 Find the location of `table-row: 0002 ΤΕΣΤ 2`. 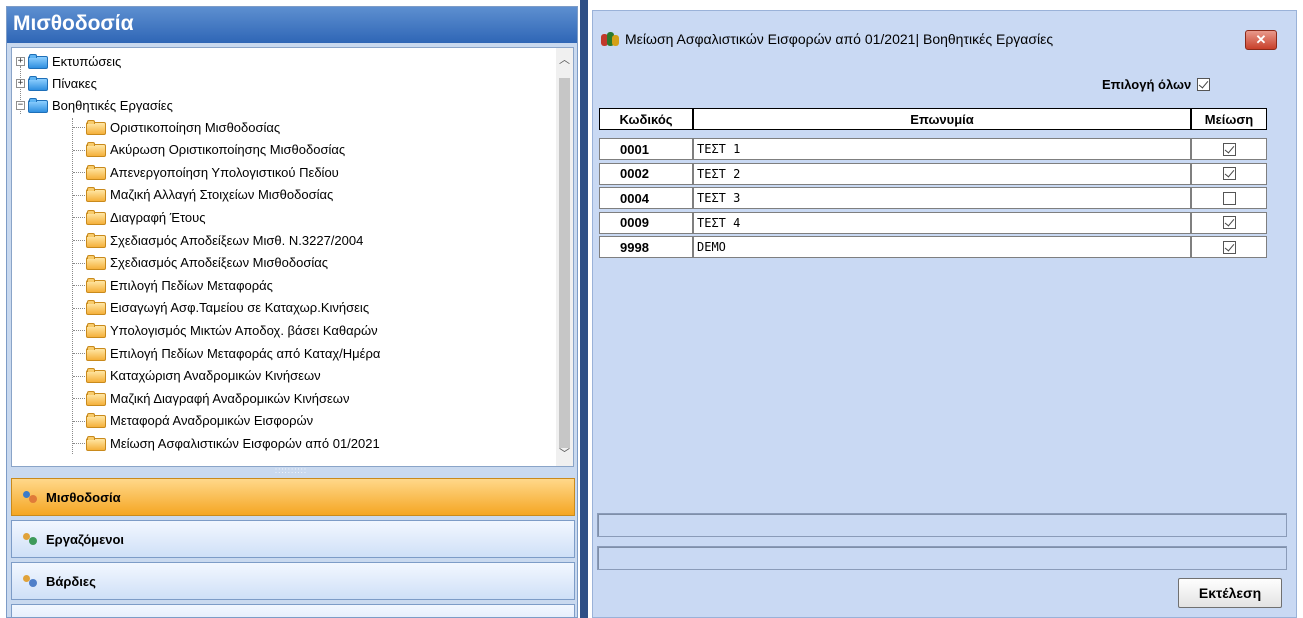

table-row: 0002 ΤΕΣΤ 2 is located at coordinates (933, 173).